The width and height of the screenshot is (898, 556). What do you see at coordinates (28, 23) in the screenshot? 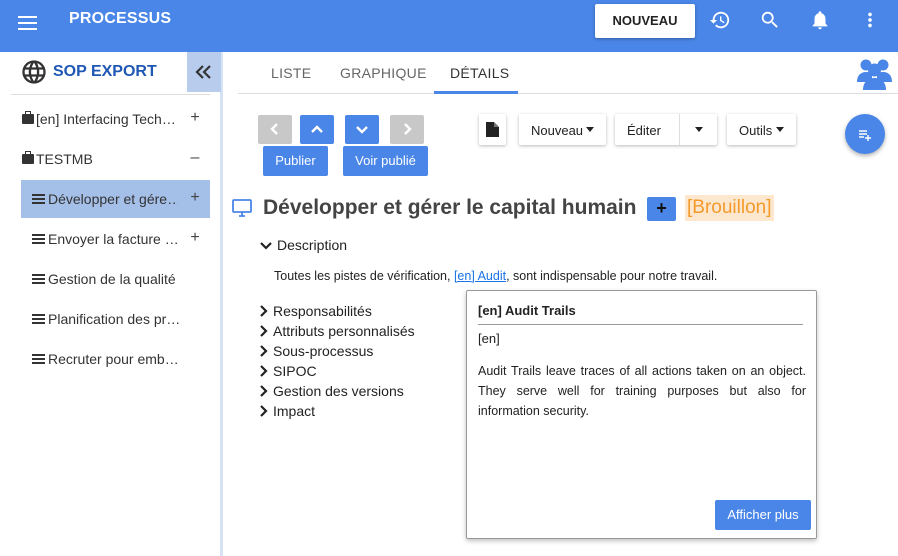
I see `menu-icon` at bounding box center [28, 23].